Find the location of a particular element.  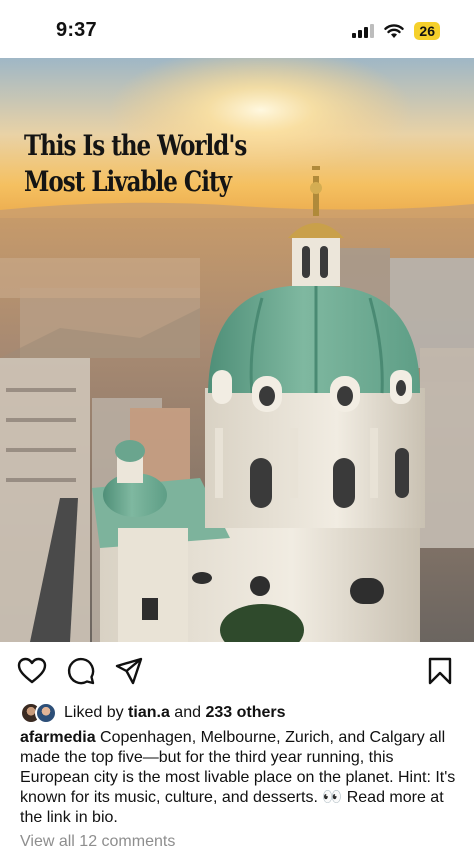

battery-icon: 26 is located at coordinates (427, 31).